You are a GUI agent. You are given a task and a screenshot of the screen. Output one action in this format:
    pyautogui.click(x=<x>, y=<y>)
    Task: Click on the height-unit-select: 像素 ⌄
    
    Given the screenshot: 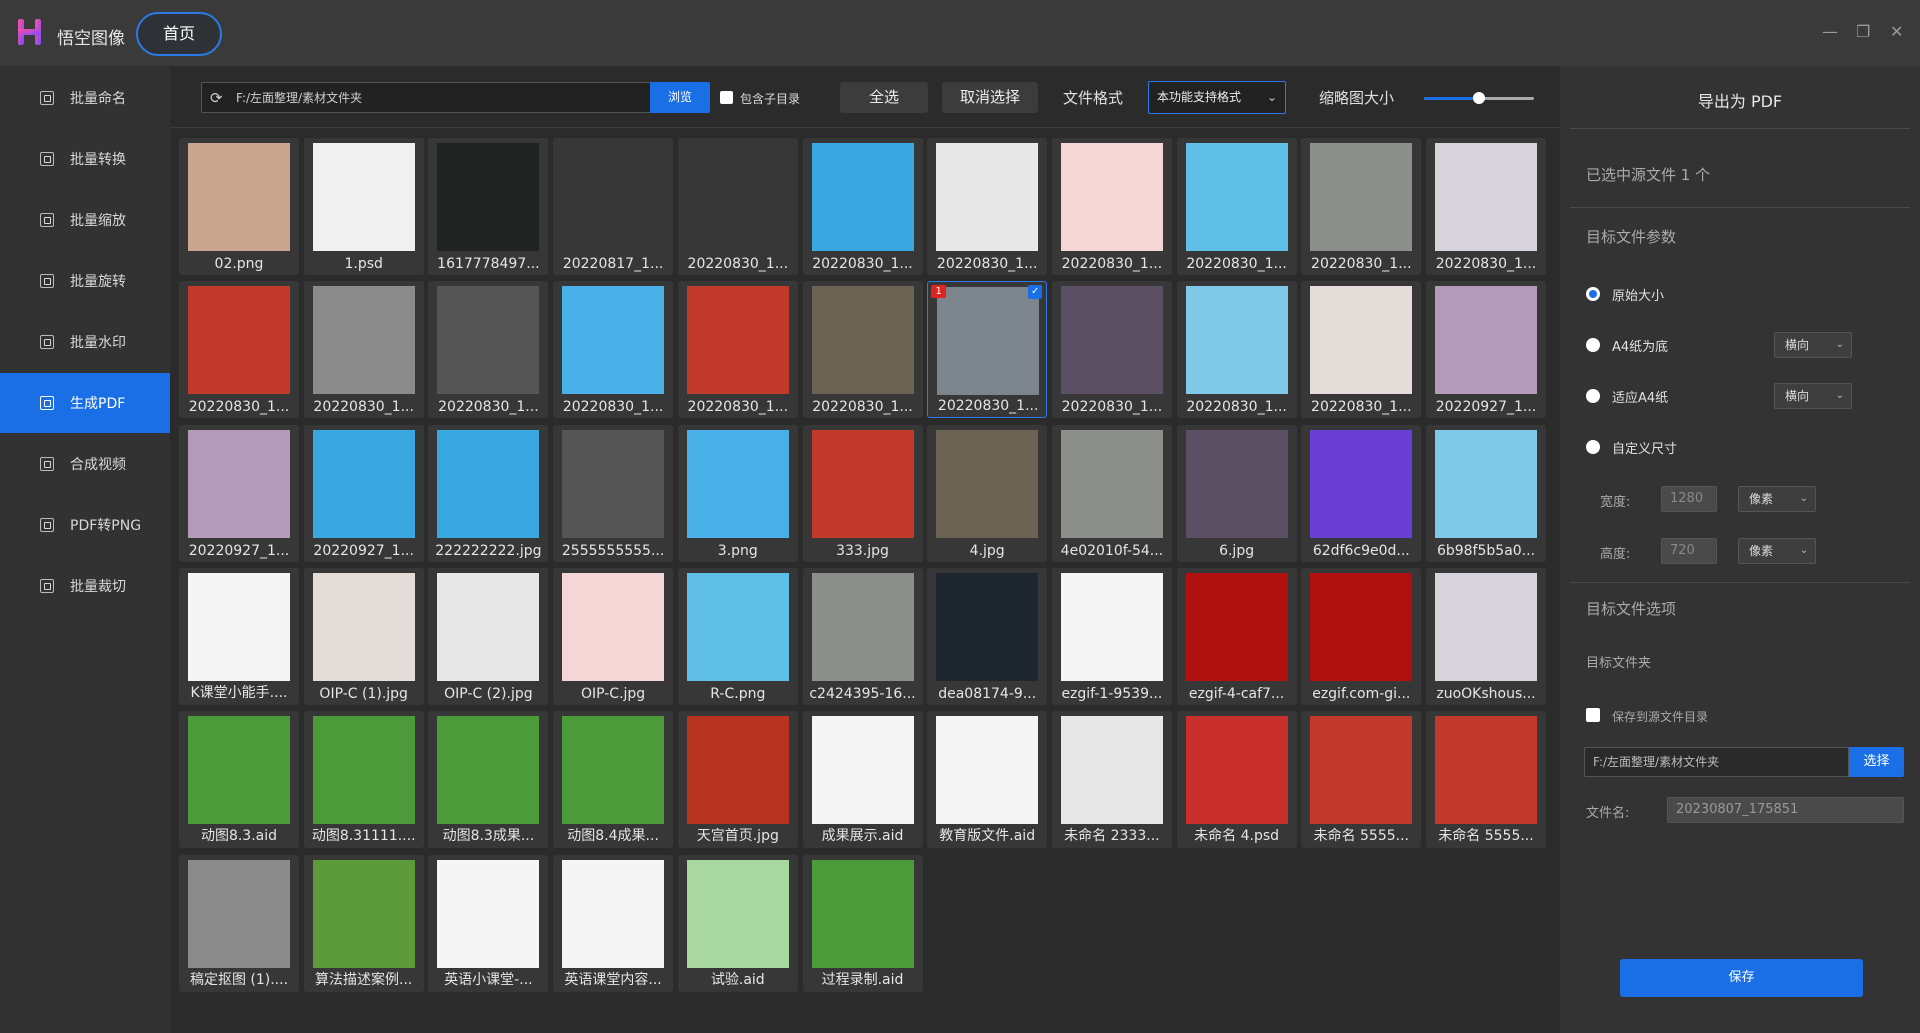 What is the action you would take?
    pyautogui.click(x=1777, y=551)
    